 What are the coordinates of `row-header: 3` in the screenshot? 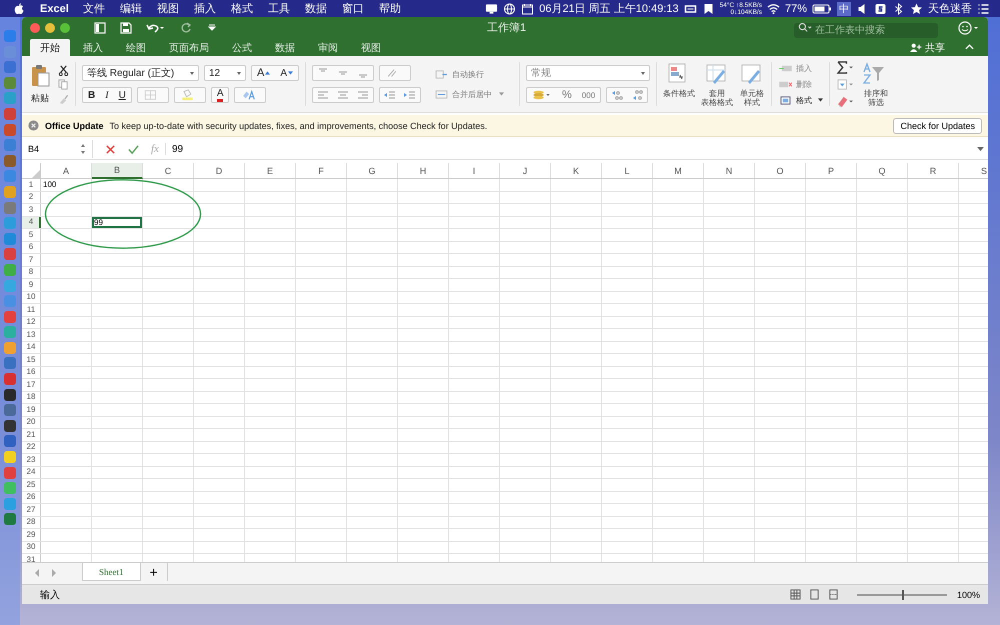 It's located at (31, 210).